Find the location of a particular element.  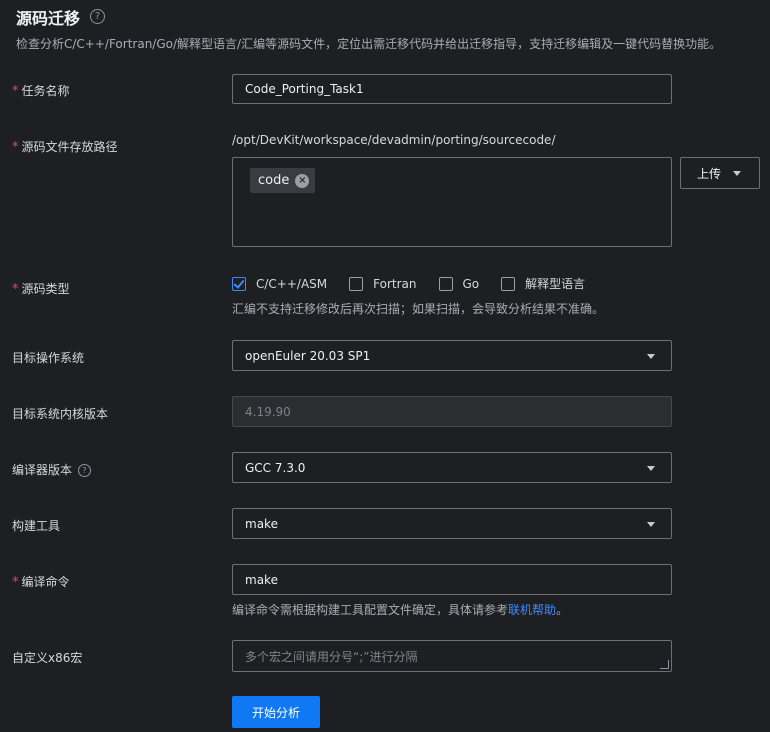

compiler-version-value: GCC 7.3.0 is located at coordinates (275, 467).